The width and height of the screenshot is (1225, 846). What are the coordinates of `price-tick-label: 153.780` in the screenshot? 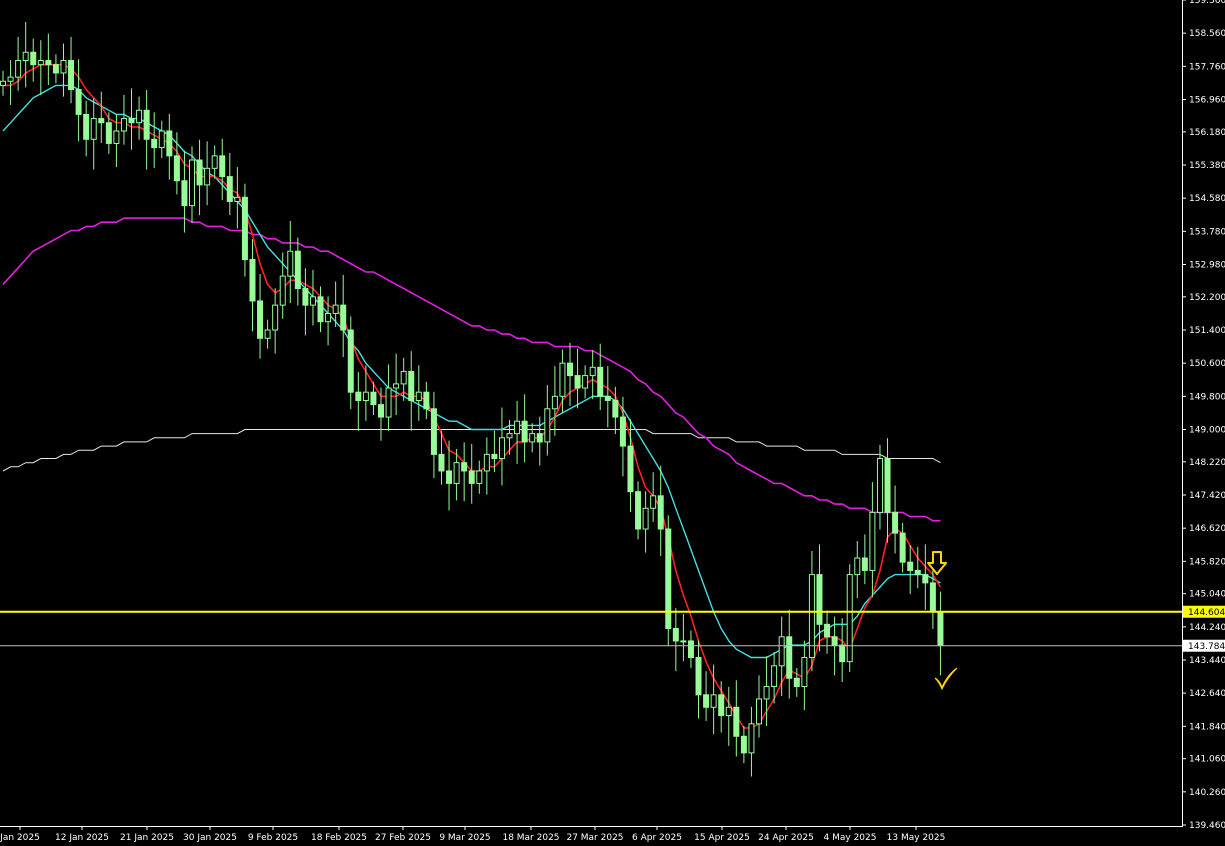 It's located at (1207, 232).